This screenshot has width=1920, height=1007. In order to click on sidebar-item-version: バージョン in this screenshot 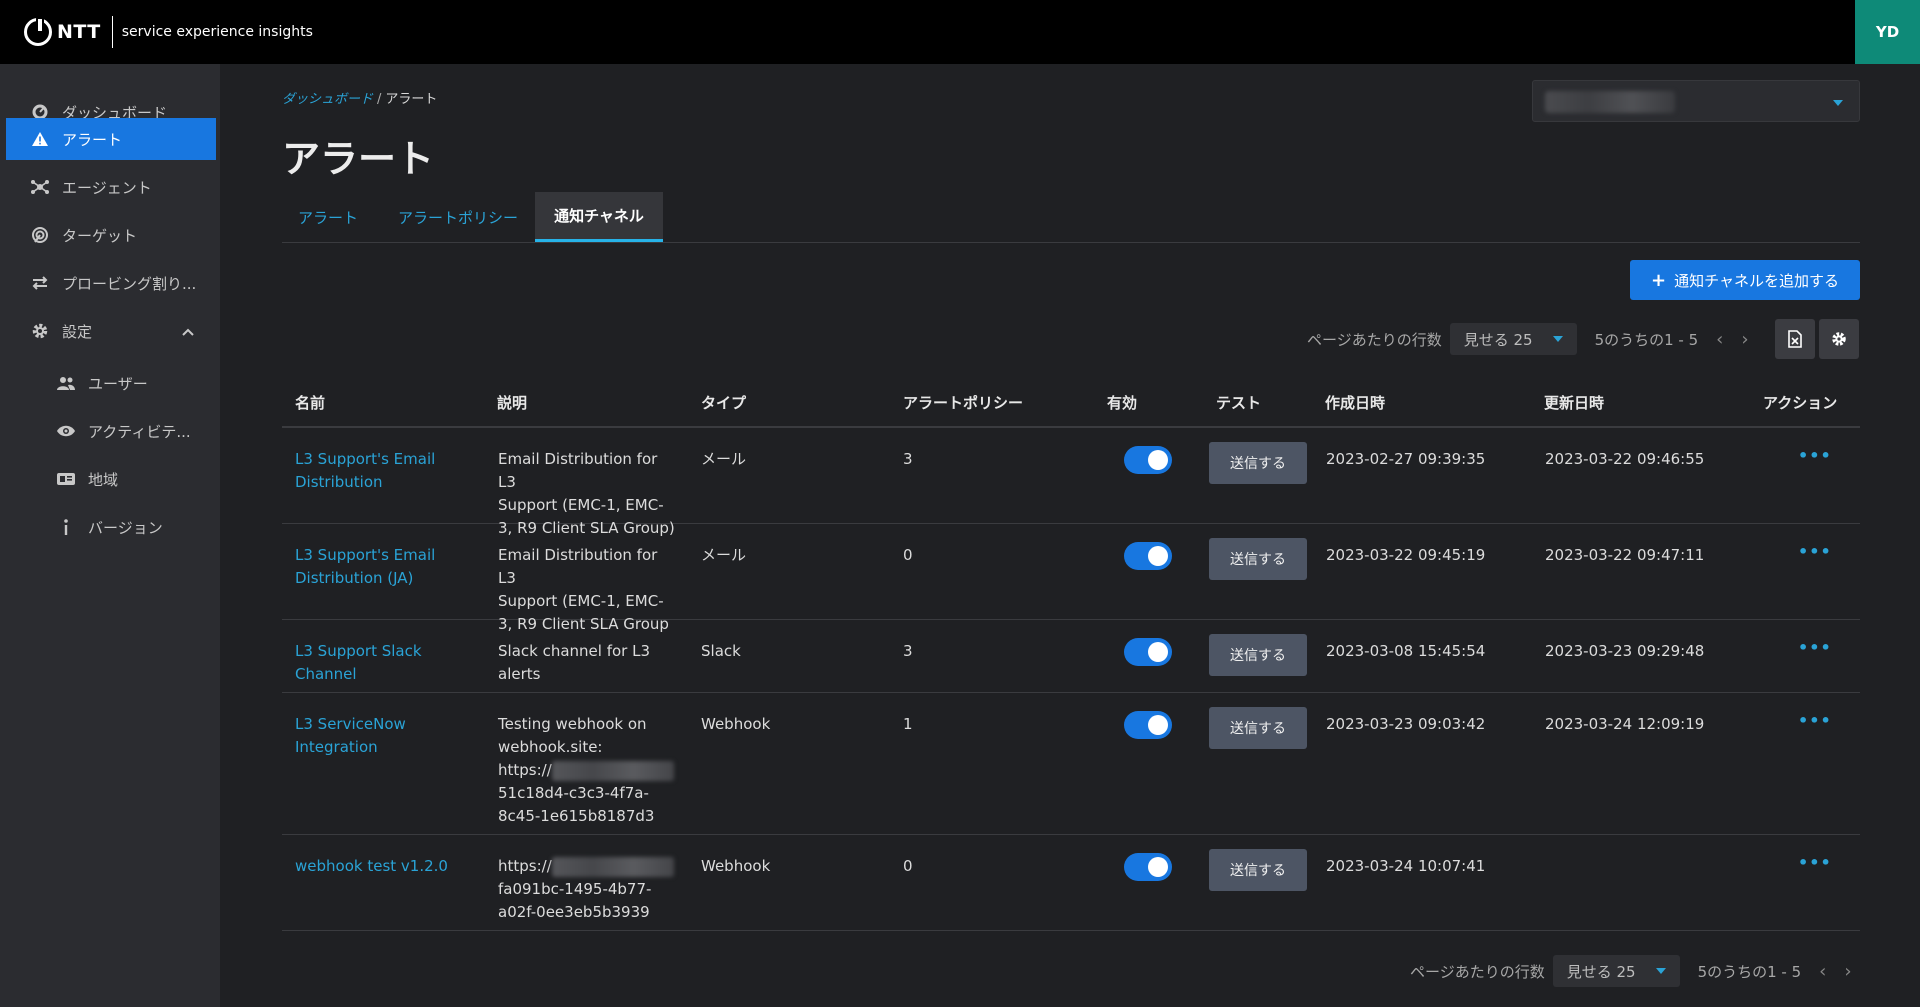, I will do `click(111, 527)`.